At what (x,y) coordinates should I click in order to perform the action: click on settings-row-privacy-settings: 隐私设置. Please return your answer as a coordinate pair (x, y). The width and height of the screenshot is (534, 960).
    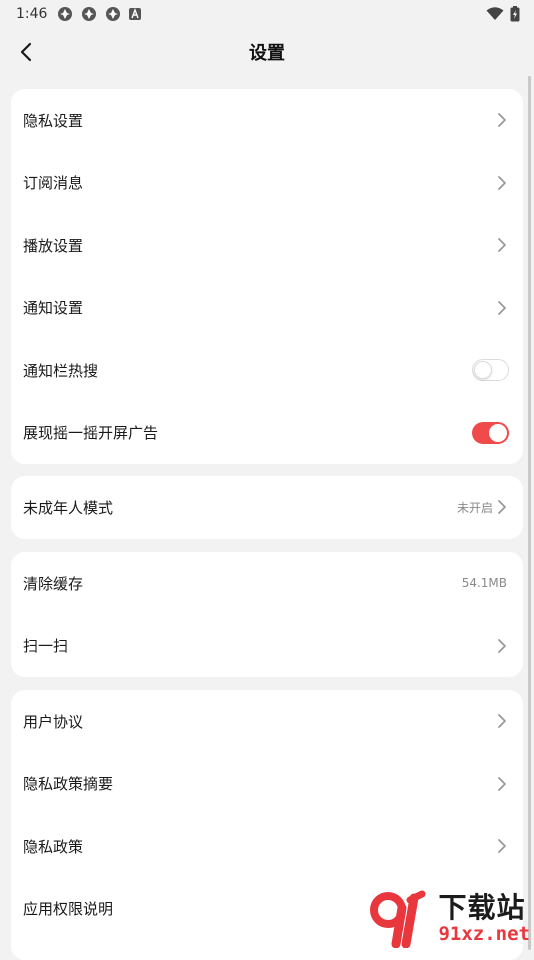
    Looking at the image, I should click on (267, 120).